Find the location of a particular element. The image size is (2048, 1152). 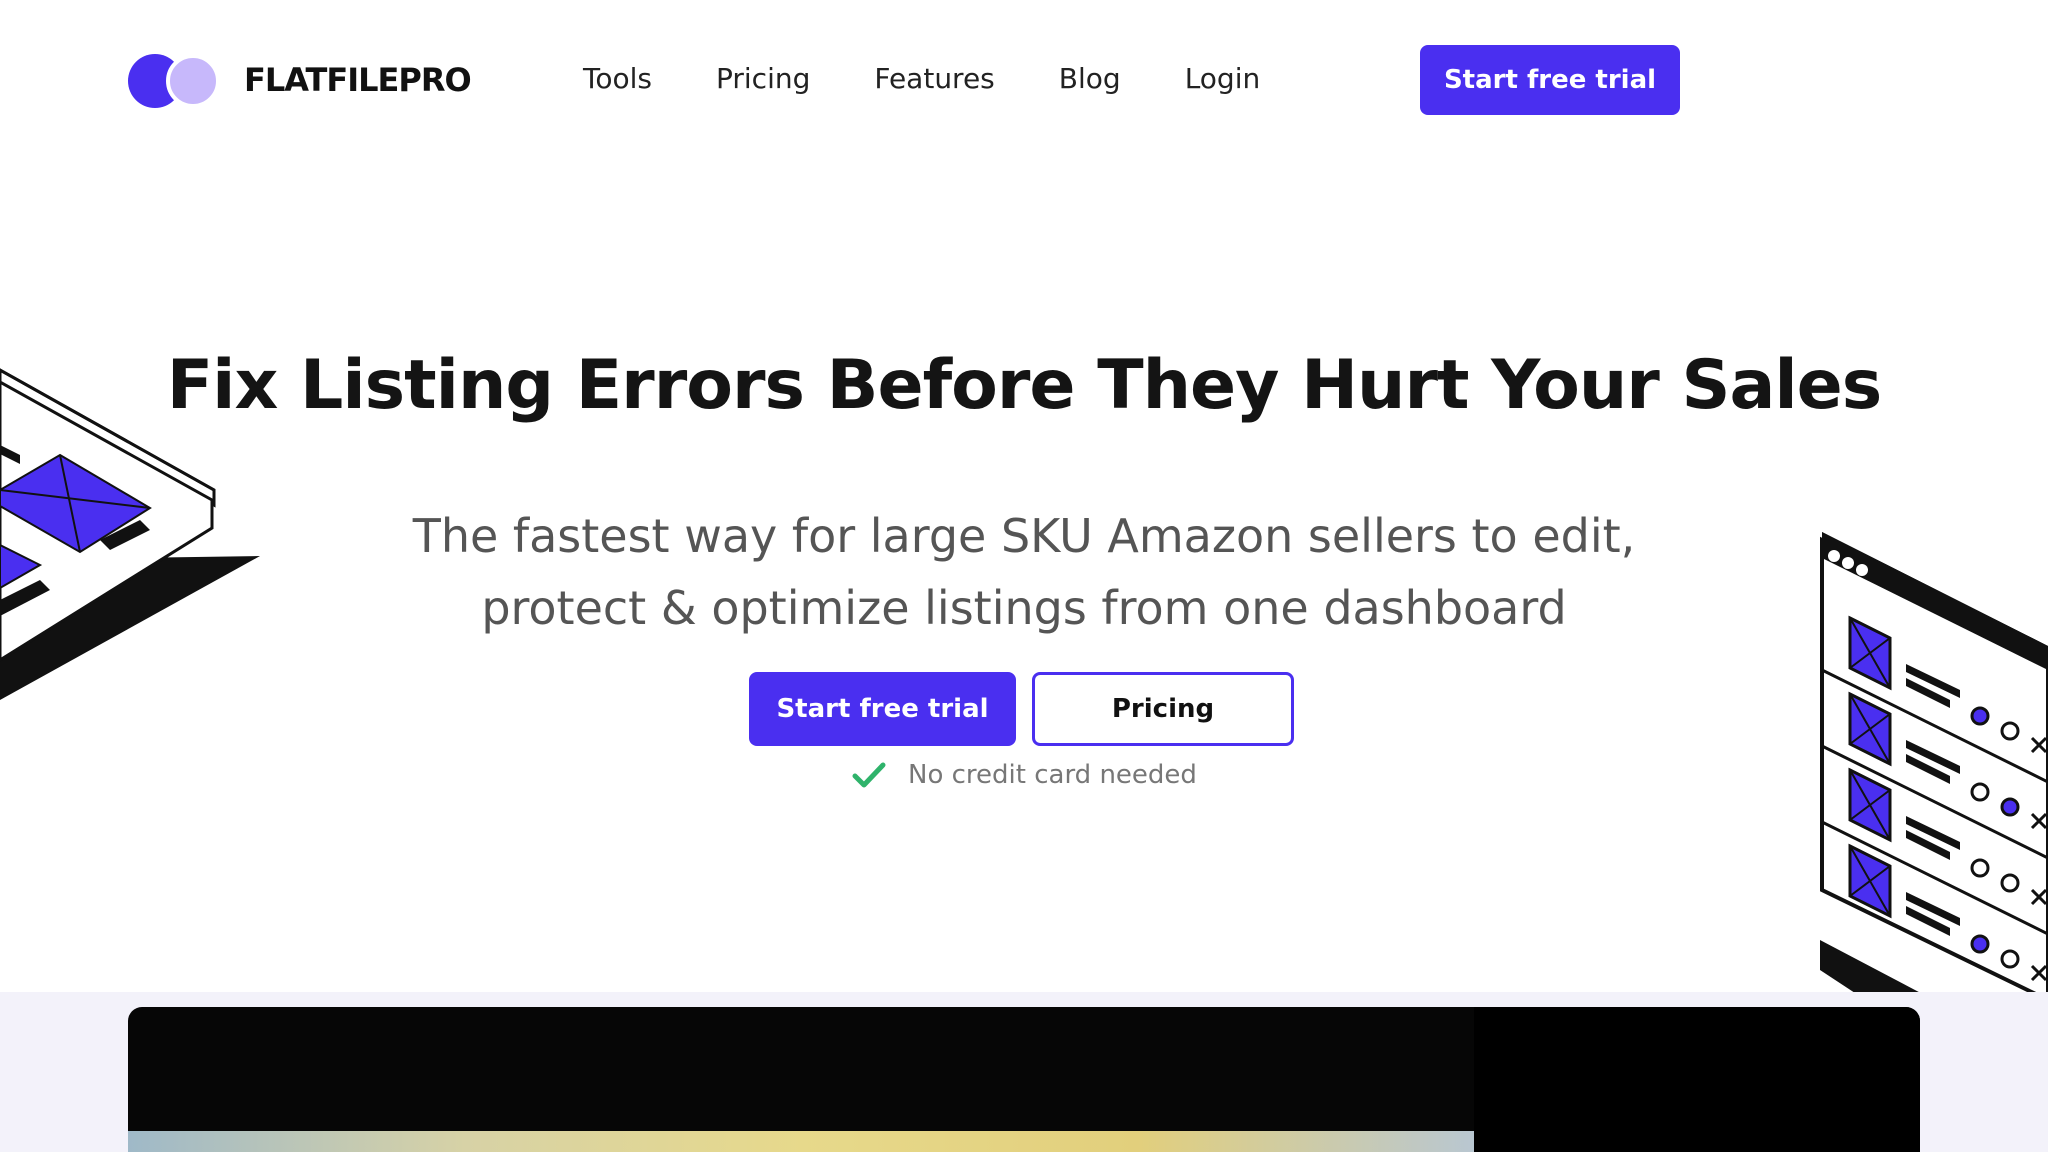

nav-pricing: Pricing is located at coordinates (763, 79).